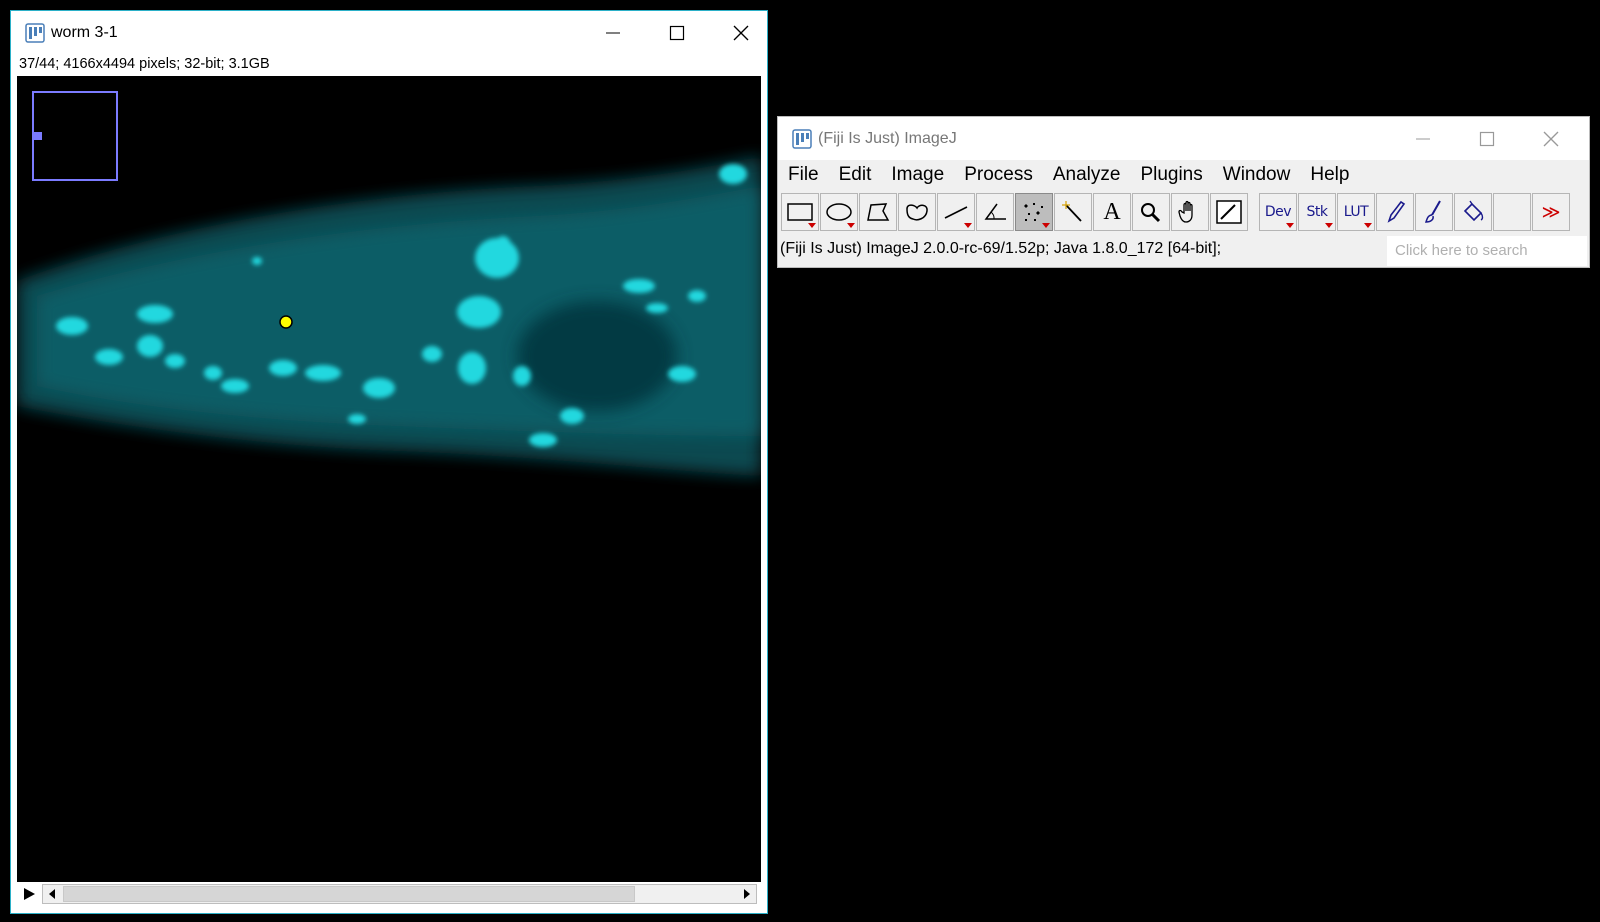 Image resolution: width=1600 pixels, height=922 pixels. Describe the element at coordinates (349, 894) in the screenshot. I see `scrollbar-thumb` at that location.